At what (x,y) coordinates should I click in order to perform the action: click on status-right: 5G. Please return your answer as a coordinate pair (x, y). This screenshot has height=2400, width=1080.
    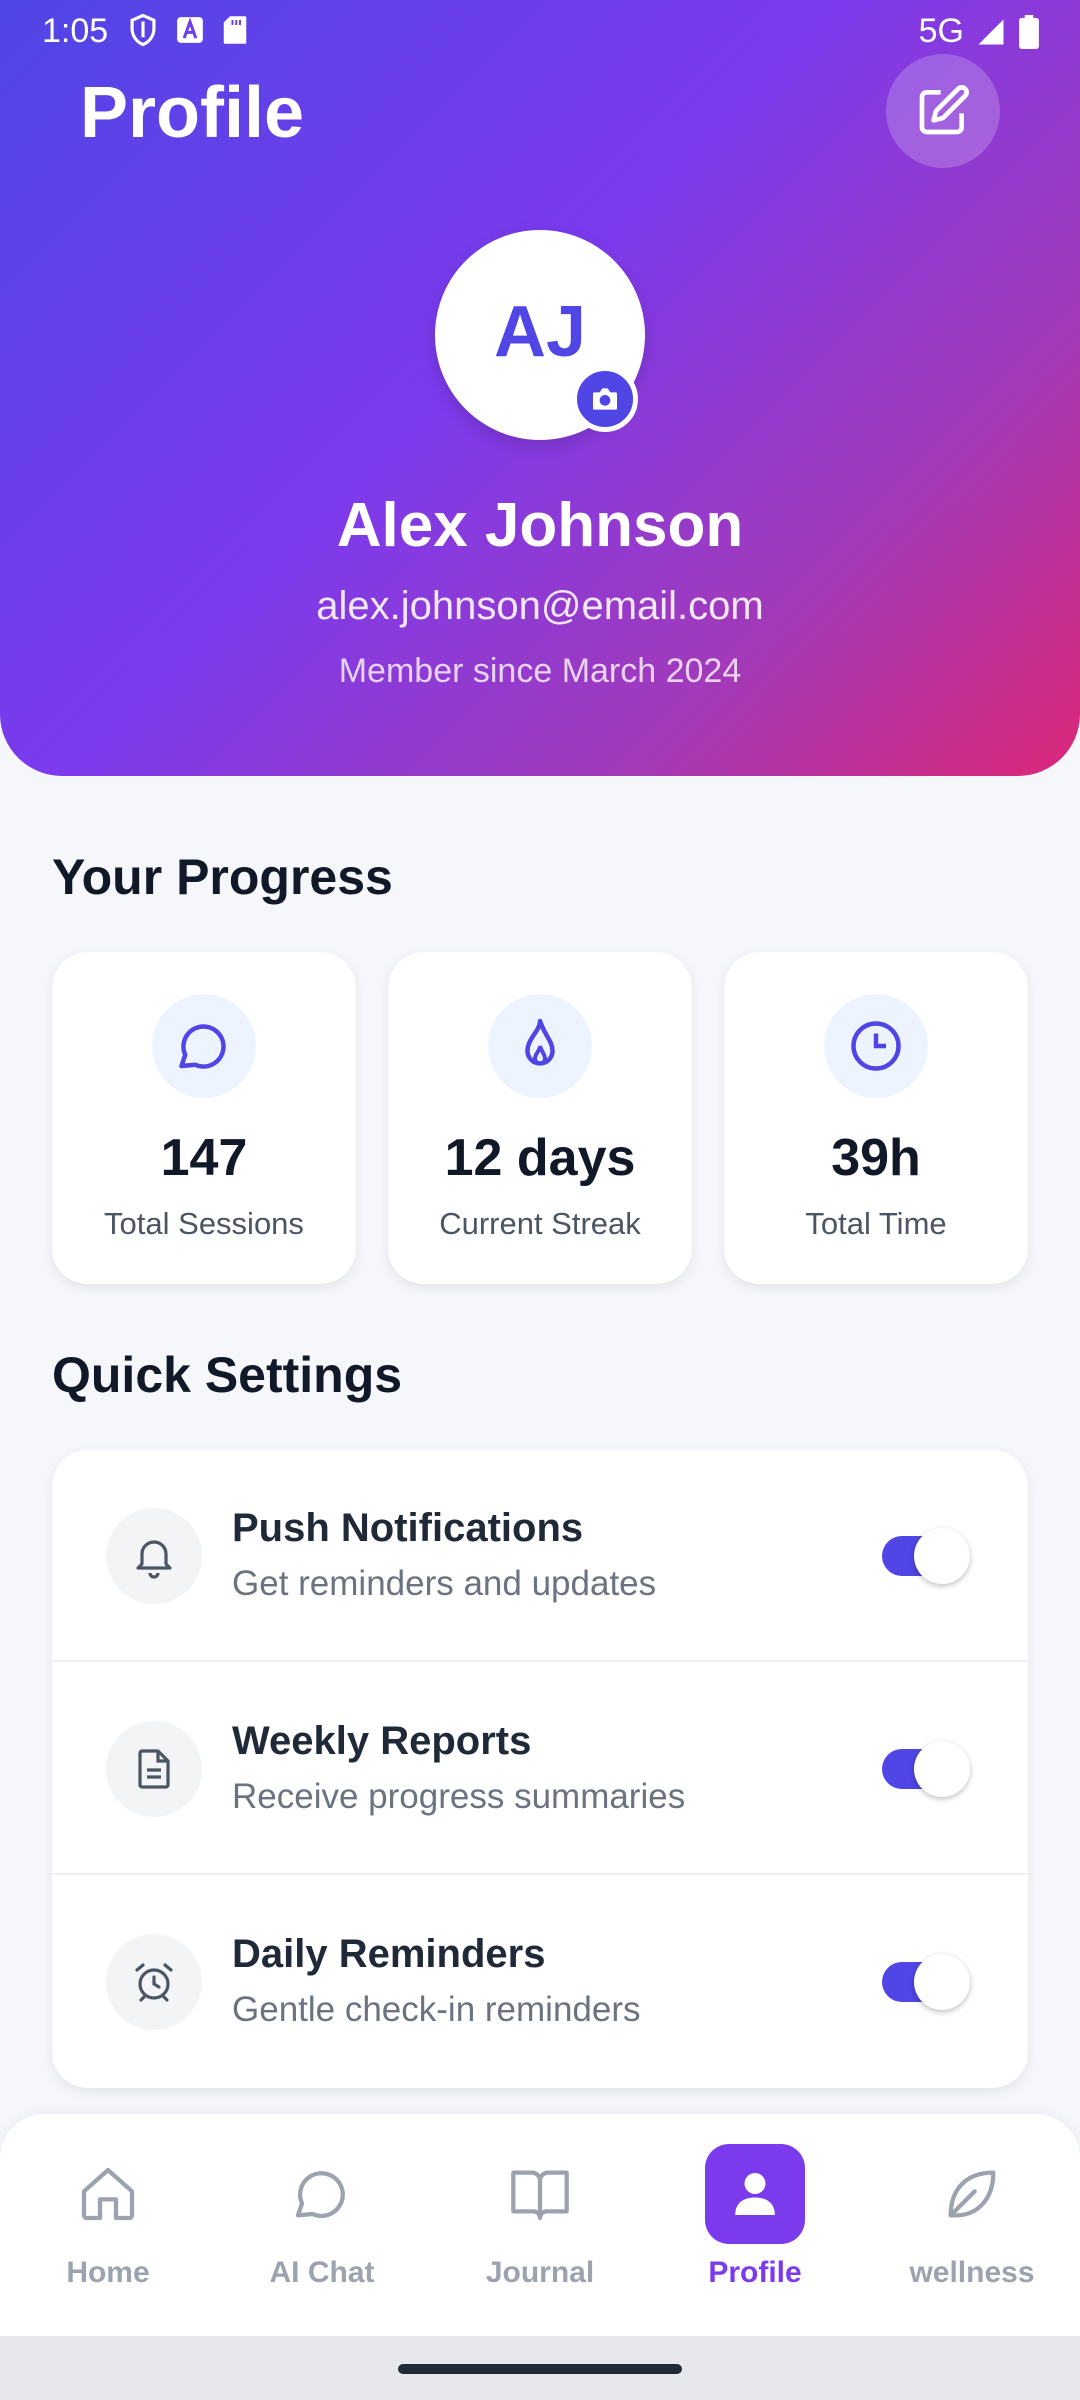
    Looking at the image, I should click on (979, 31).